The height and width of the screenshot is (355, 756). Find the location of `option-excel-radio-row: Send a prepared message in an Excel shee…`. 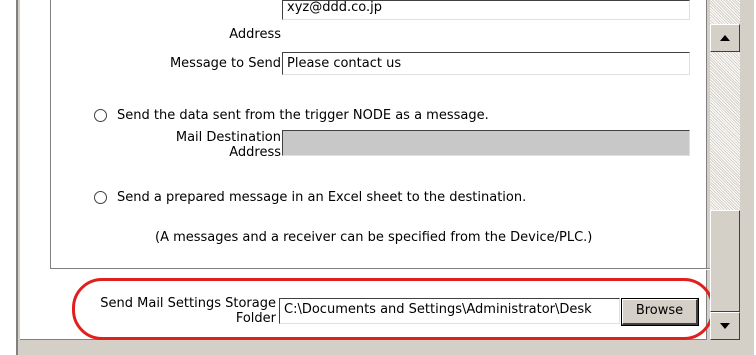

option-excel-radio-row: Send a prepared message in an Excel shee… is located at coordinates (310, 197).